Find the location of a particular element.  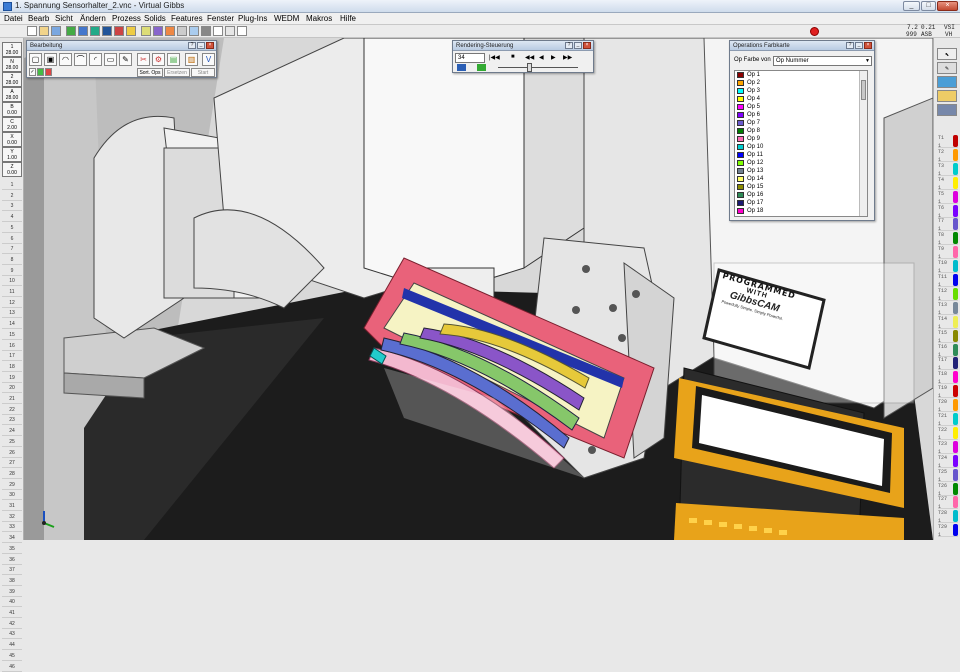

toolpath-icon is located at coordinates (107, 31).